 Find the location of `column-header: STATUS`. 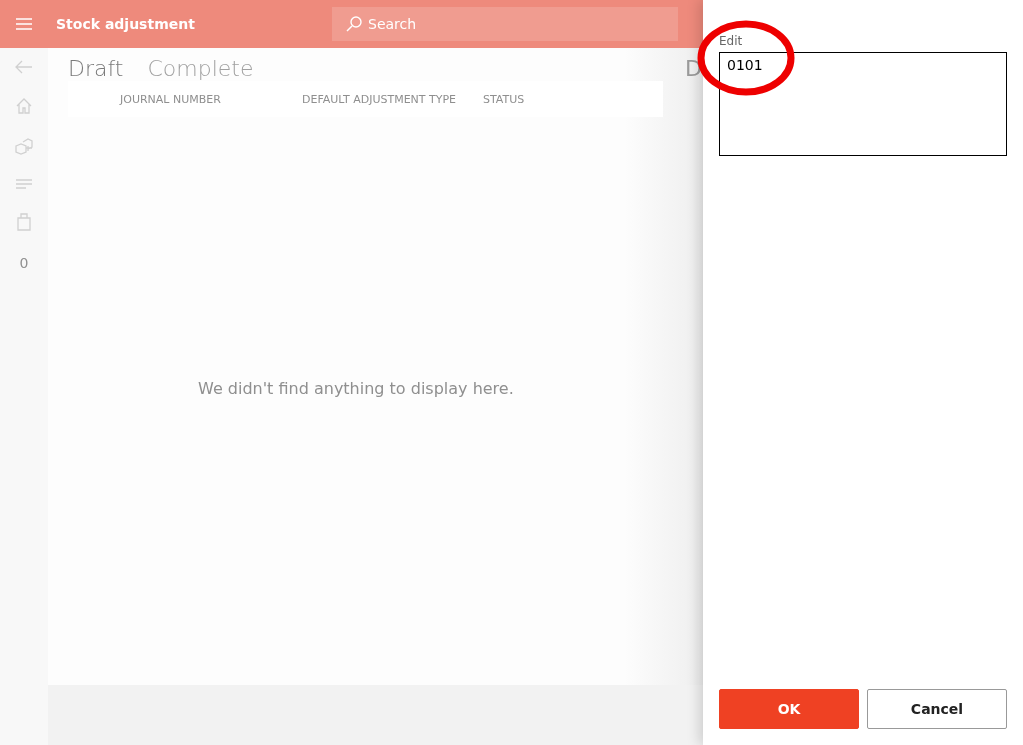

column-header: STATUS is located at coordinates (543, 99).